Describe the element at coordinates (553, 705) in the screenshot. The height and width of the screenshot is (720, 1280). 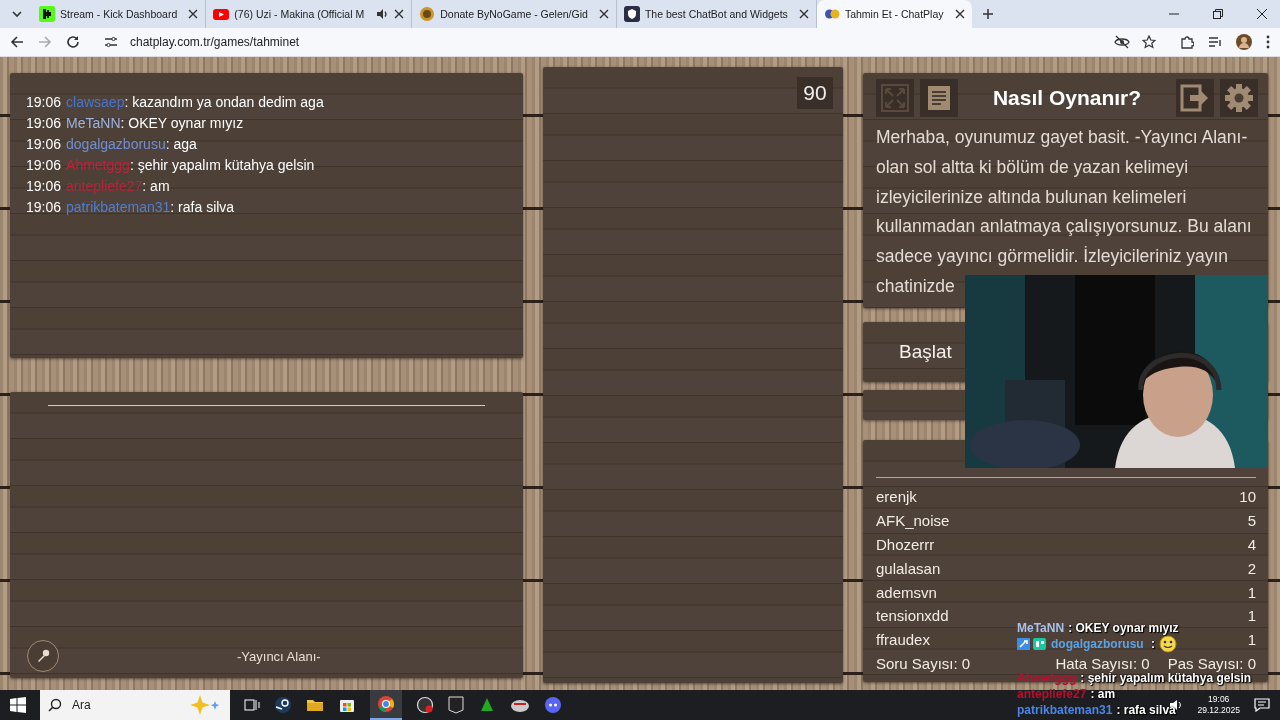
I see `chat-app-icon` at that location.